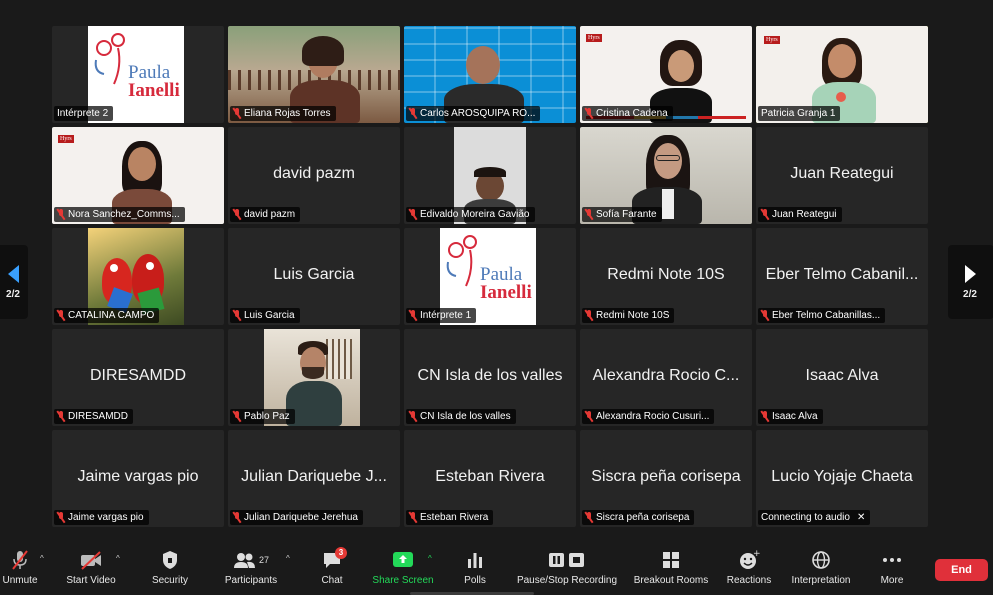 Image resolution: width=993 pixels, height=595 pixels. Describe the element at coordinates (749, 560) in the screenshot. I see `smiley-icon: +` at that location.